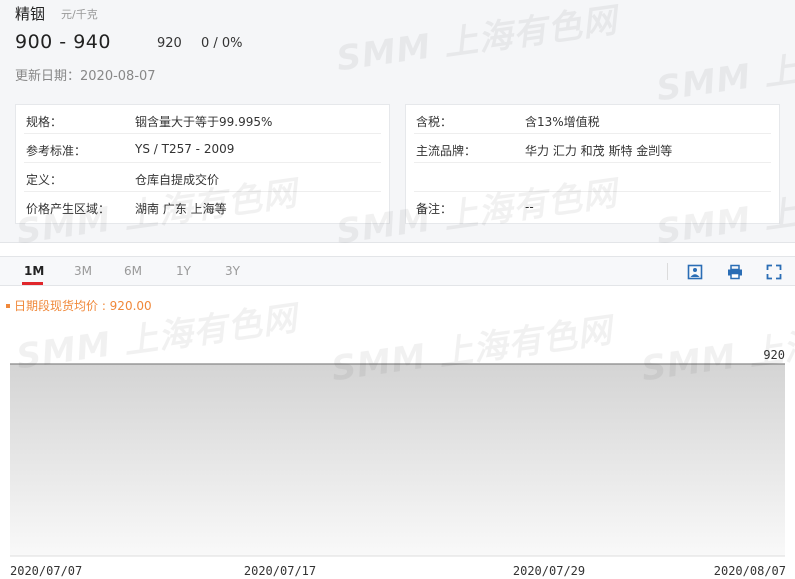 The image size is (795, 579). I want to click on price-unit: 元/千克, so click(79, 14).